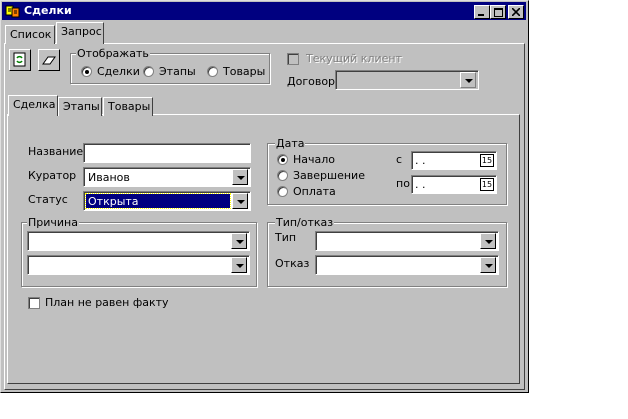 This screenshot has width=628, height=419. Describe the element at coordinates (118, 71) in the screenshot. I see `radio-deals-label: Сделки` at that location.